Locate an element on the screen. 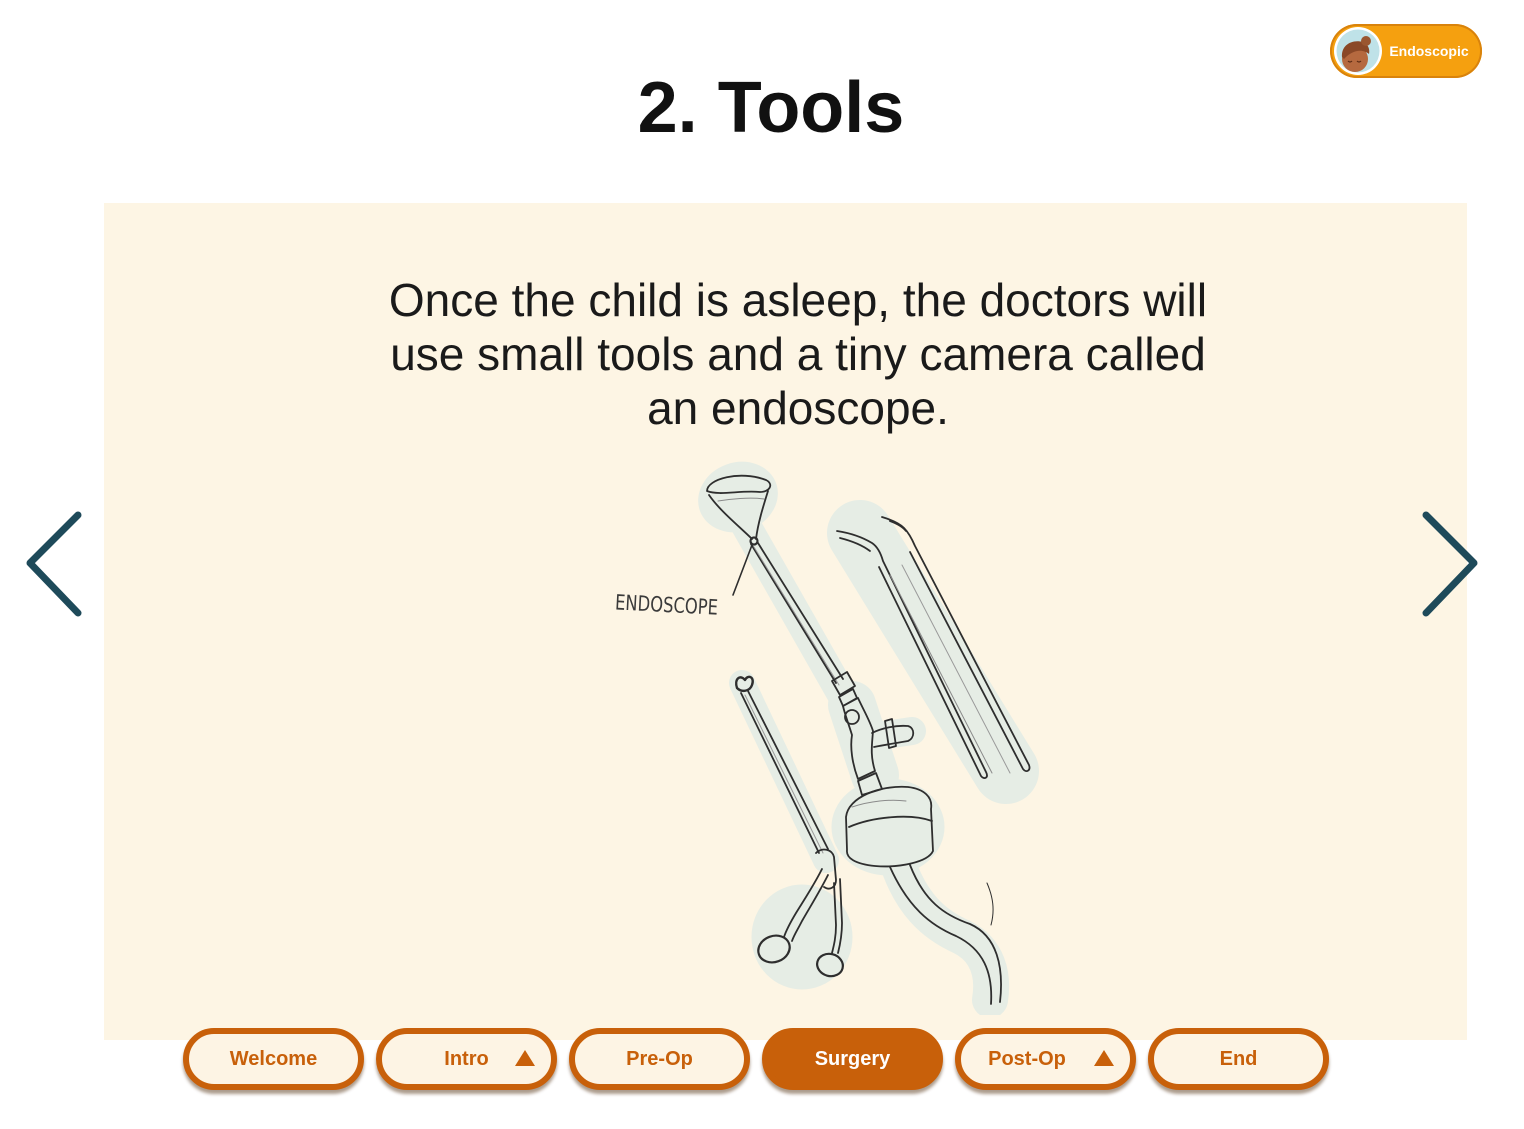 This screenshot has height=1129, width=1524. nav-tab-label: Intro is located at coordinates (466, 1058).